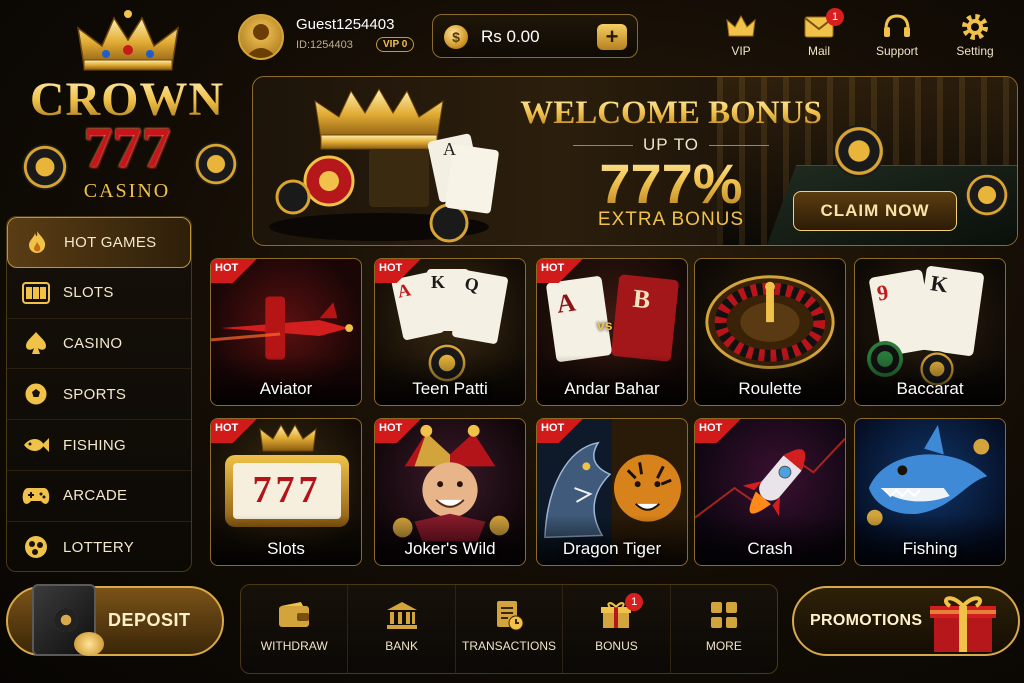  Describe the element at coordinates (450, 492) in the screenshot. I see `game-tile-jokers-wild: HOT Joker's Wild` at that location.